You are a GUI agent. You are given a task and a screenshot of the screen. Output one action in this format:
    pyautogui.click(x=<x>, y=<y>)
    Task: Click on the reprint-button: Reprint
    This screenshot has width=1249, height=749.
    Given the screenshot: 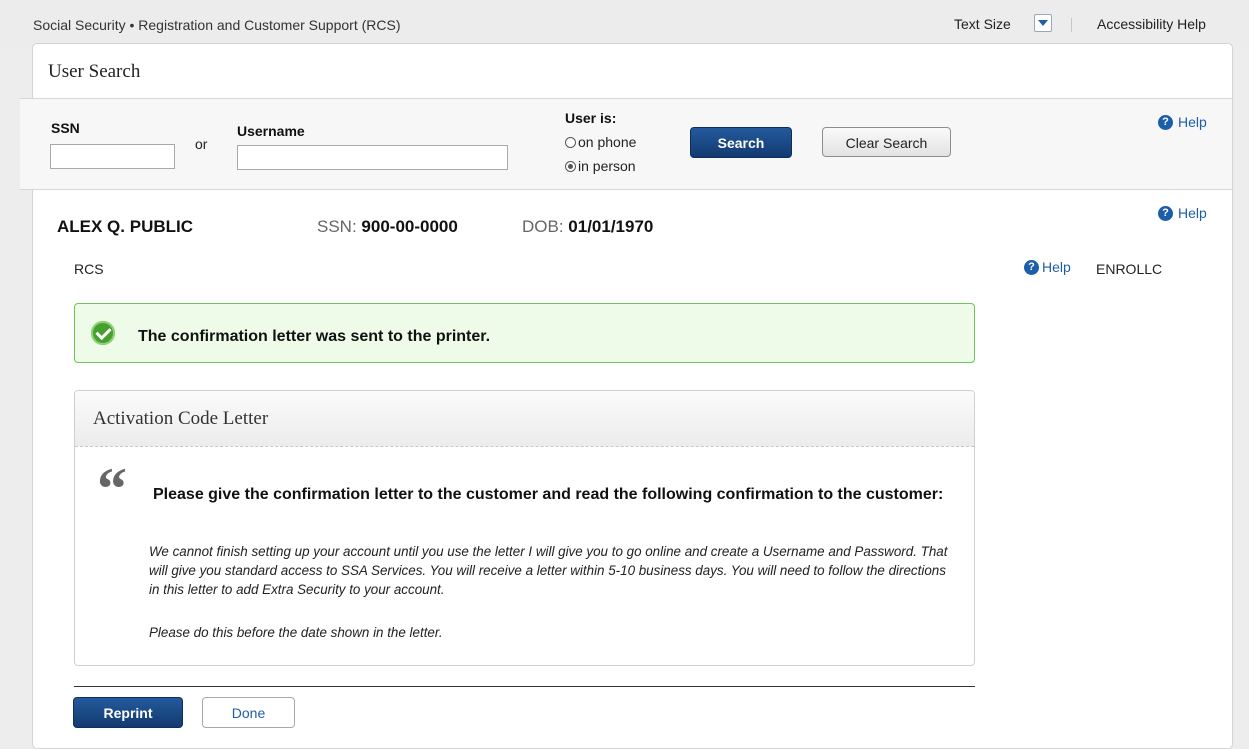 What is the action you would take?
    pyautogui.click(x=128, y=712)
    